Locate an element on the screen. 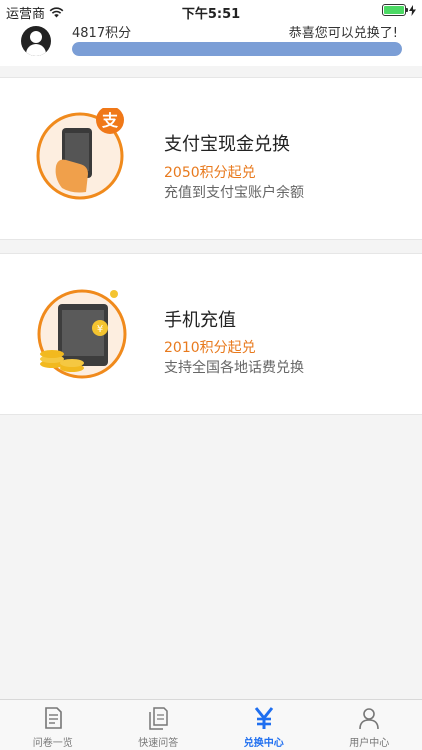 This screenshot has height=750, width=422. user-summary: 4817积分 恭喜您可以兑换了! is located at coordinates (211, 44).